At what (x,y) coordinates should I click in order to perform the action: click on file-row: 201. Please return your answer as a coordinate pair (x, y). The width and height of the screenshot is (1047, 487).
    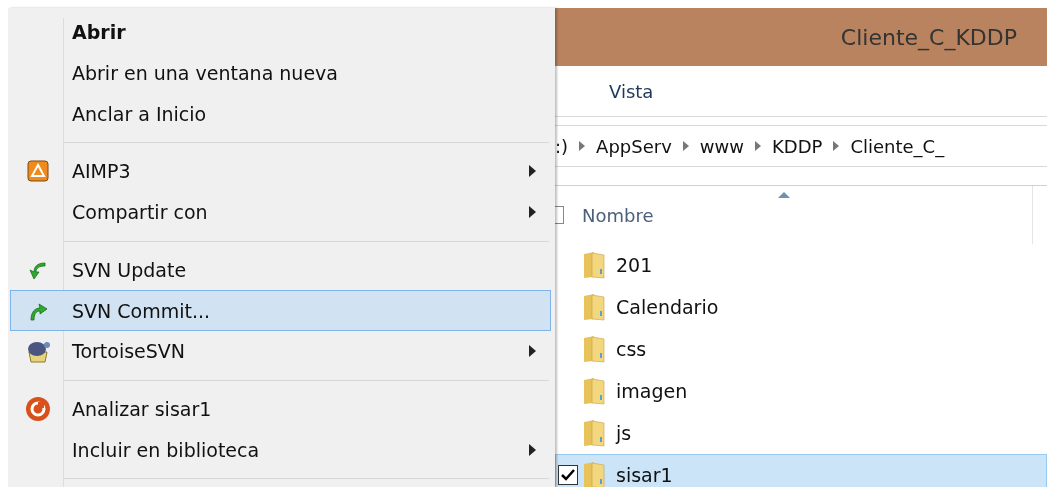
    Looking at the image, I should click on (801, 265).